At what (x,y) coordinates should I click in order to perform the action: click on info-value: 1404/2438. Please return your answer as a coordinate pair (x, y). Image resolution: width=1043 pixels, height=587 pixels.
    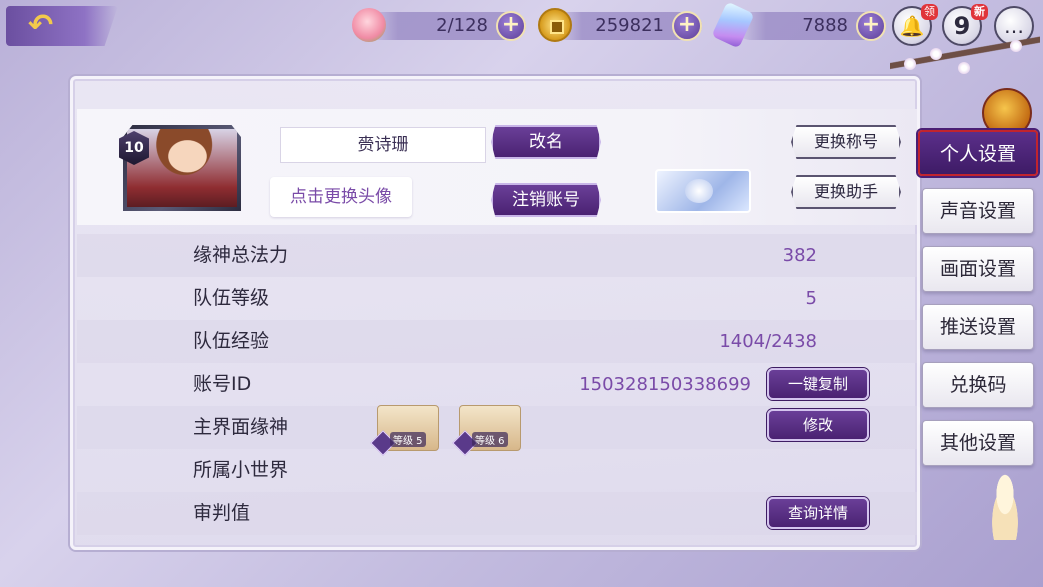
    Looking at the image, I should click on (768, 341).